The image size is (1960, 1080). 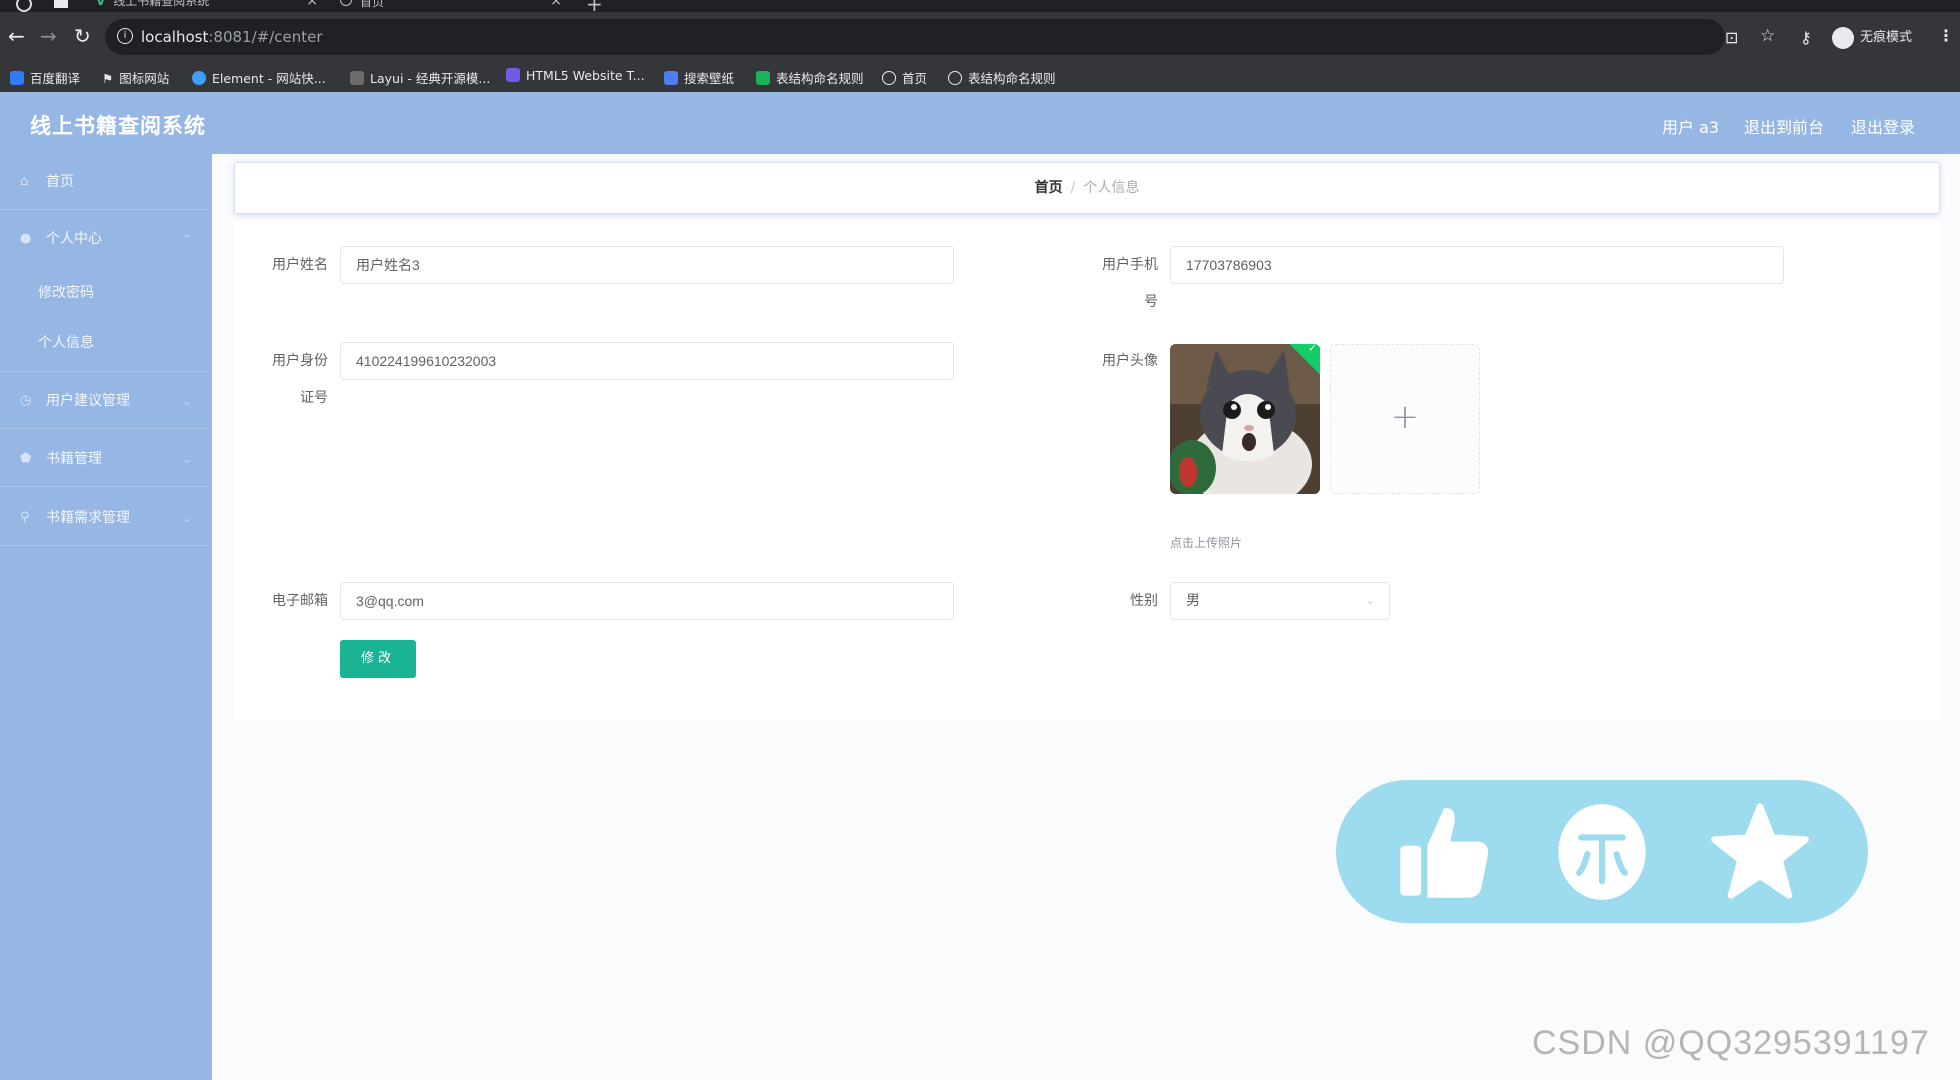 I want to click on bookmark-item: 百度翻译, so click(x=45, y=77).